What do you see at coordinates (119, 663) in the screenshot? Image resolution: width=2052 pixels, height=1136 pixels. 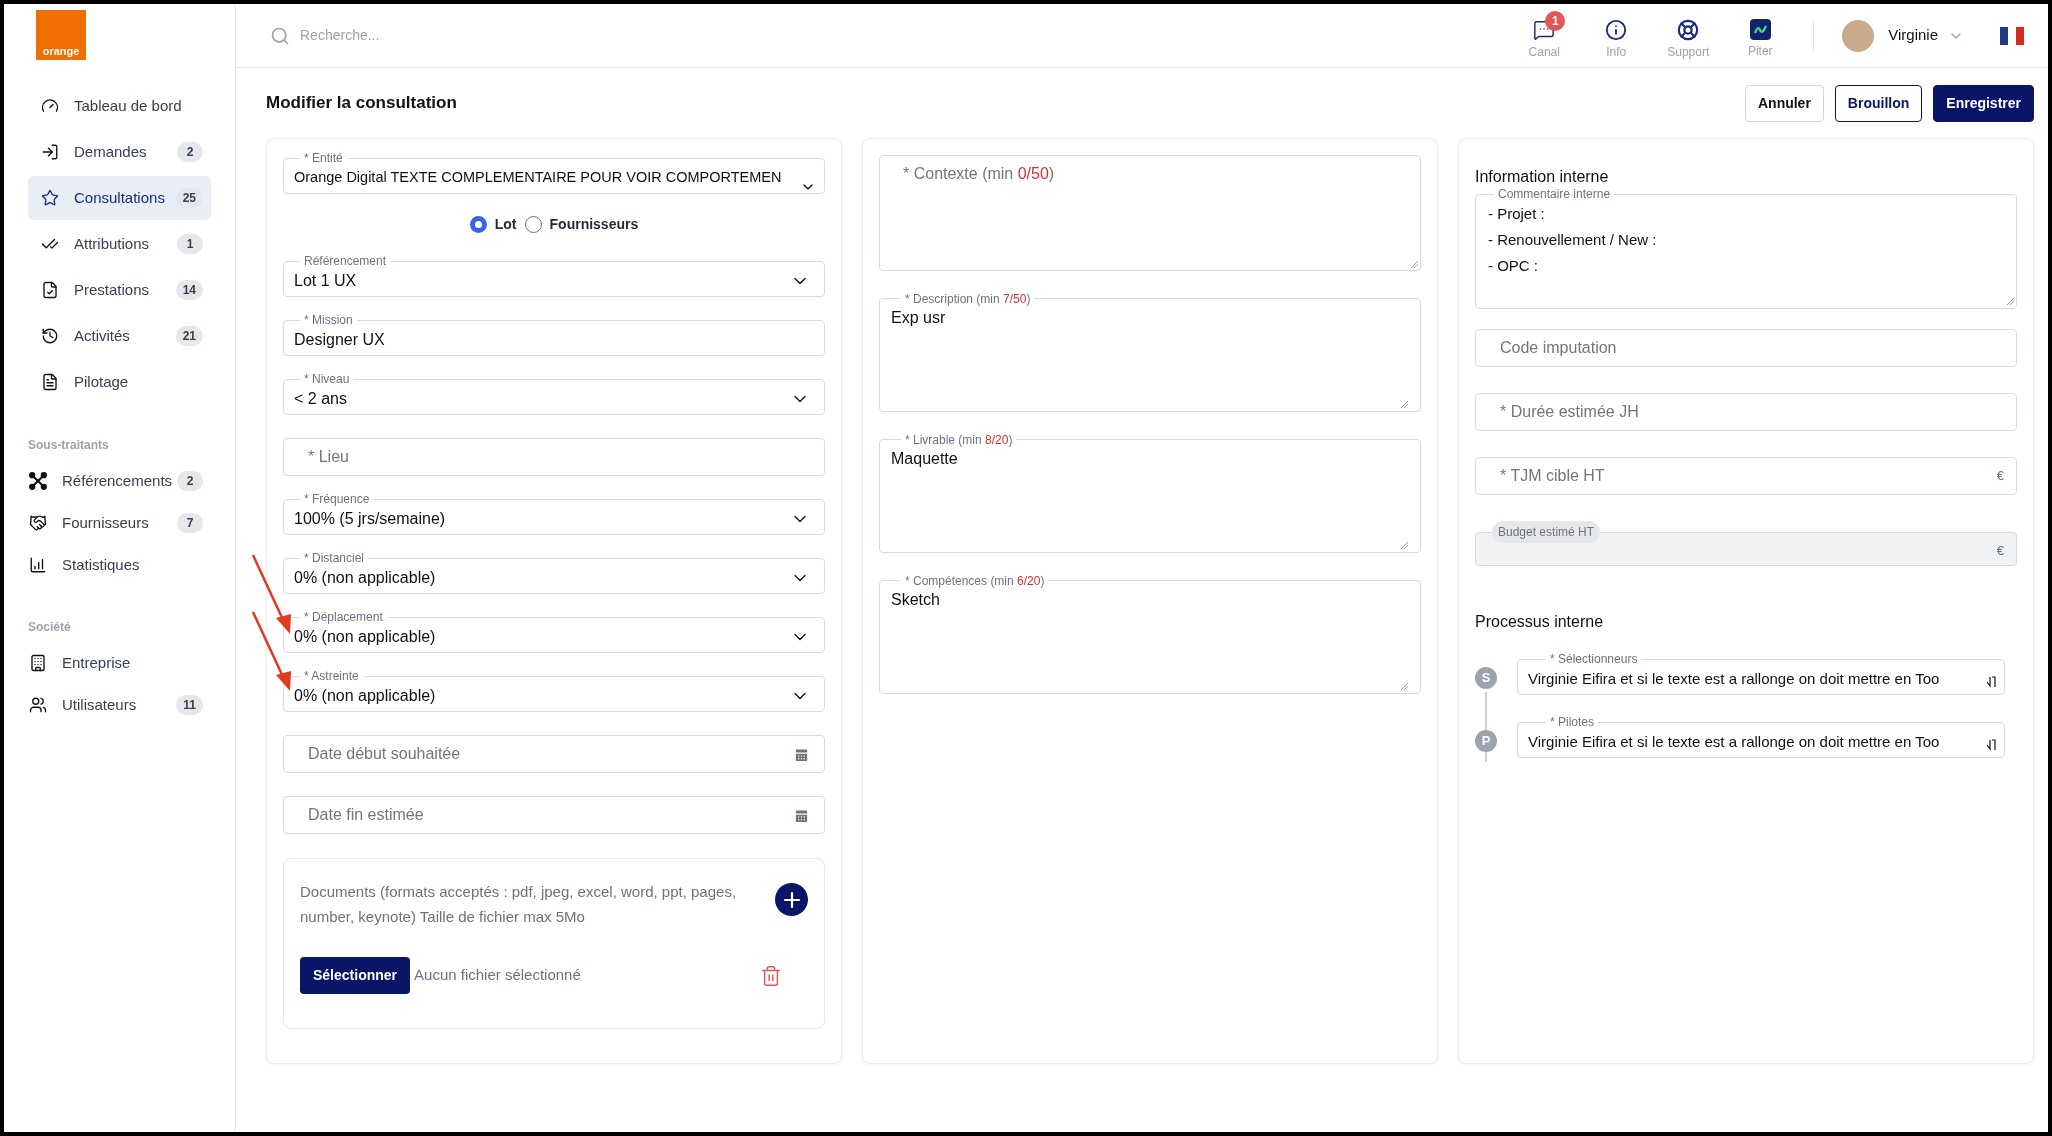 I see `sidebar-item: Entreprise` at bounding box center [119, 663].